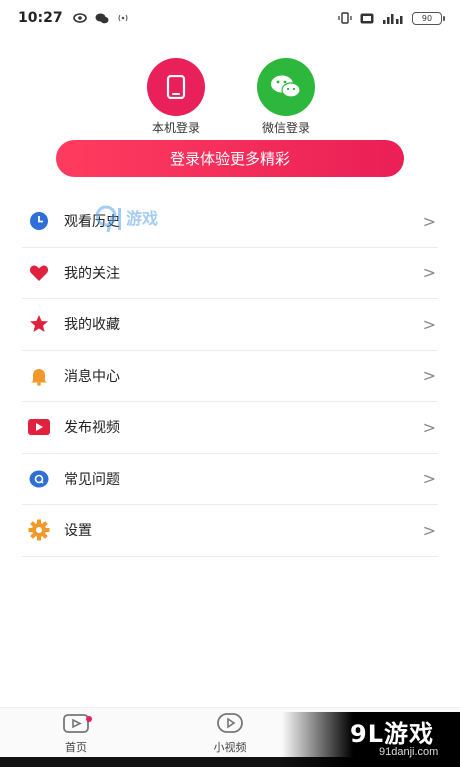 This screenshot has width=460, height=767. What do you see at coordinates (92, 376) in the screenshot?
I see `menu-item-label: 消息中心` at bounding box center [92, 376].